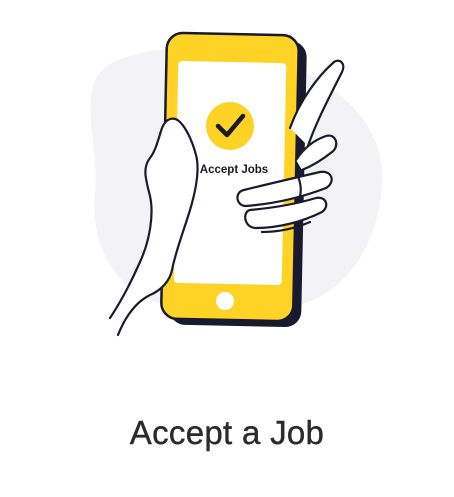 The width and height of the screenshot is (454, 497). I want to click on phone-home-button, so click(225, 301).